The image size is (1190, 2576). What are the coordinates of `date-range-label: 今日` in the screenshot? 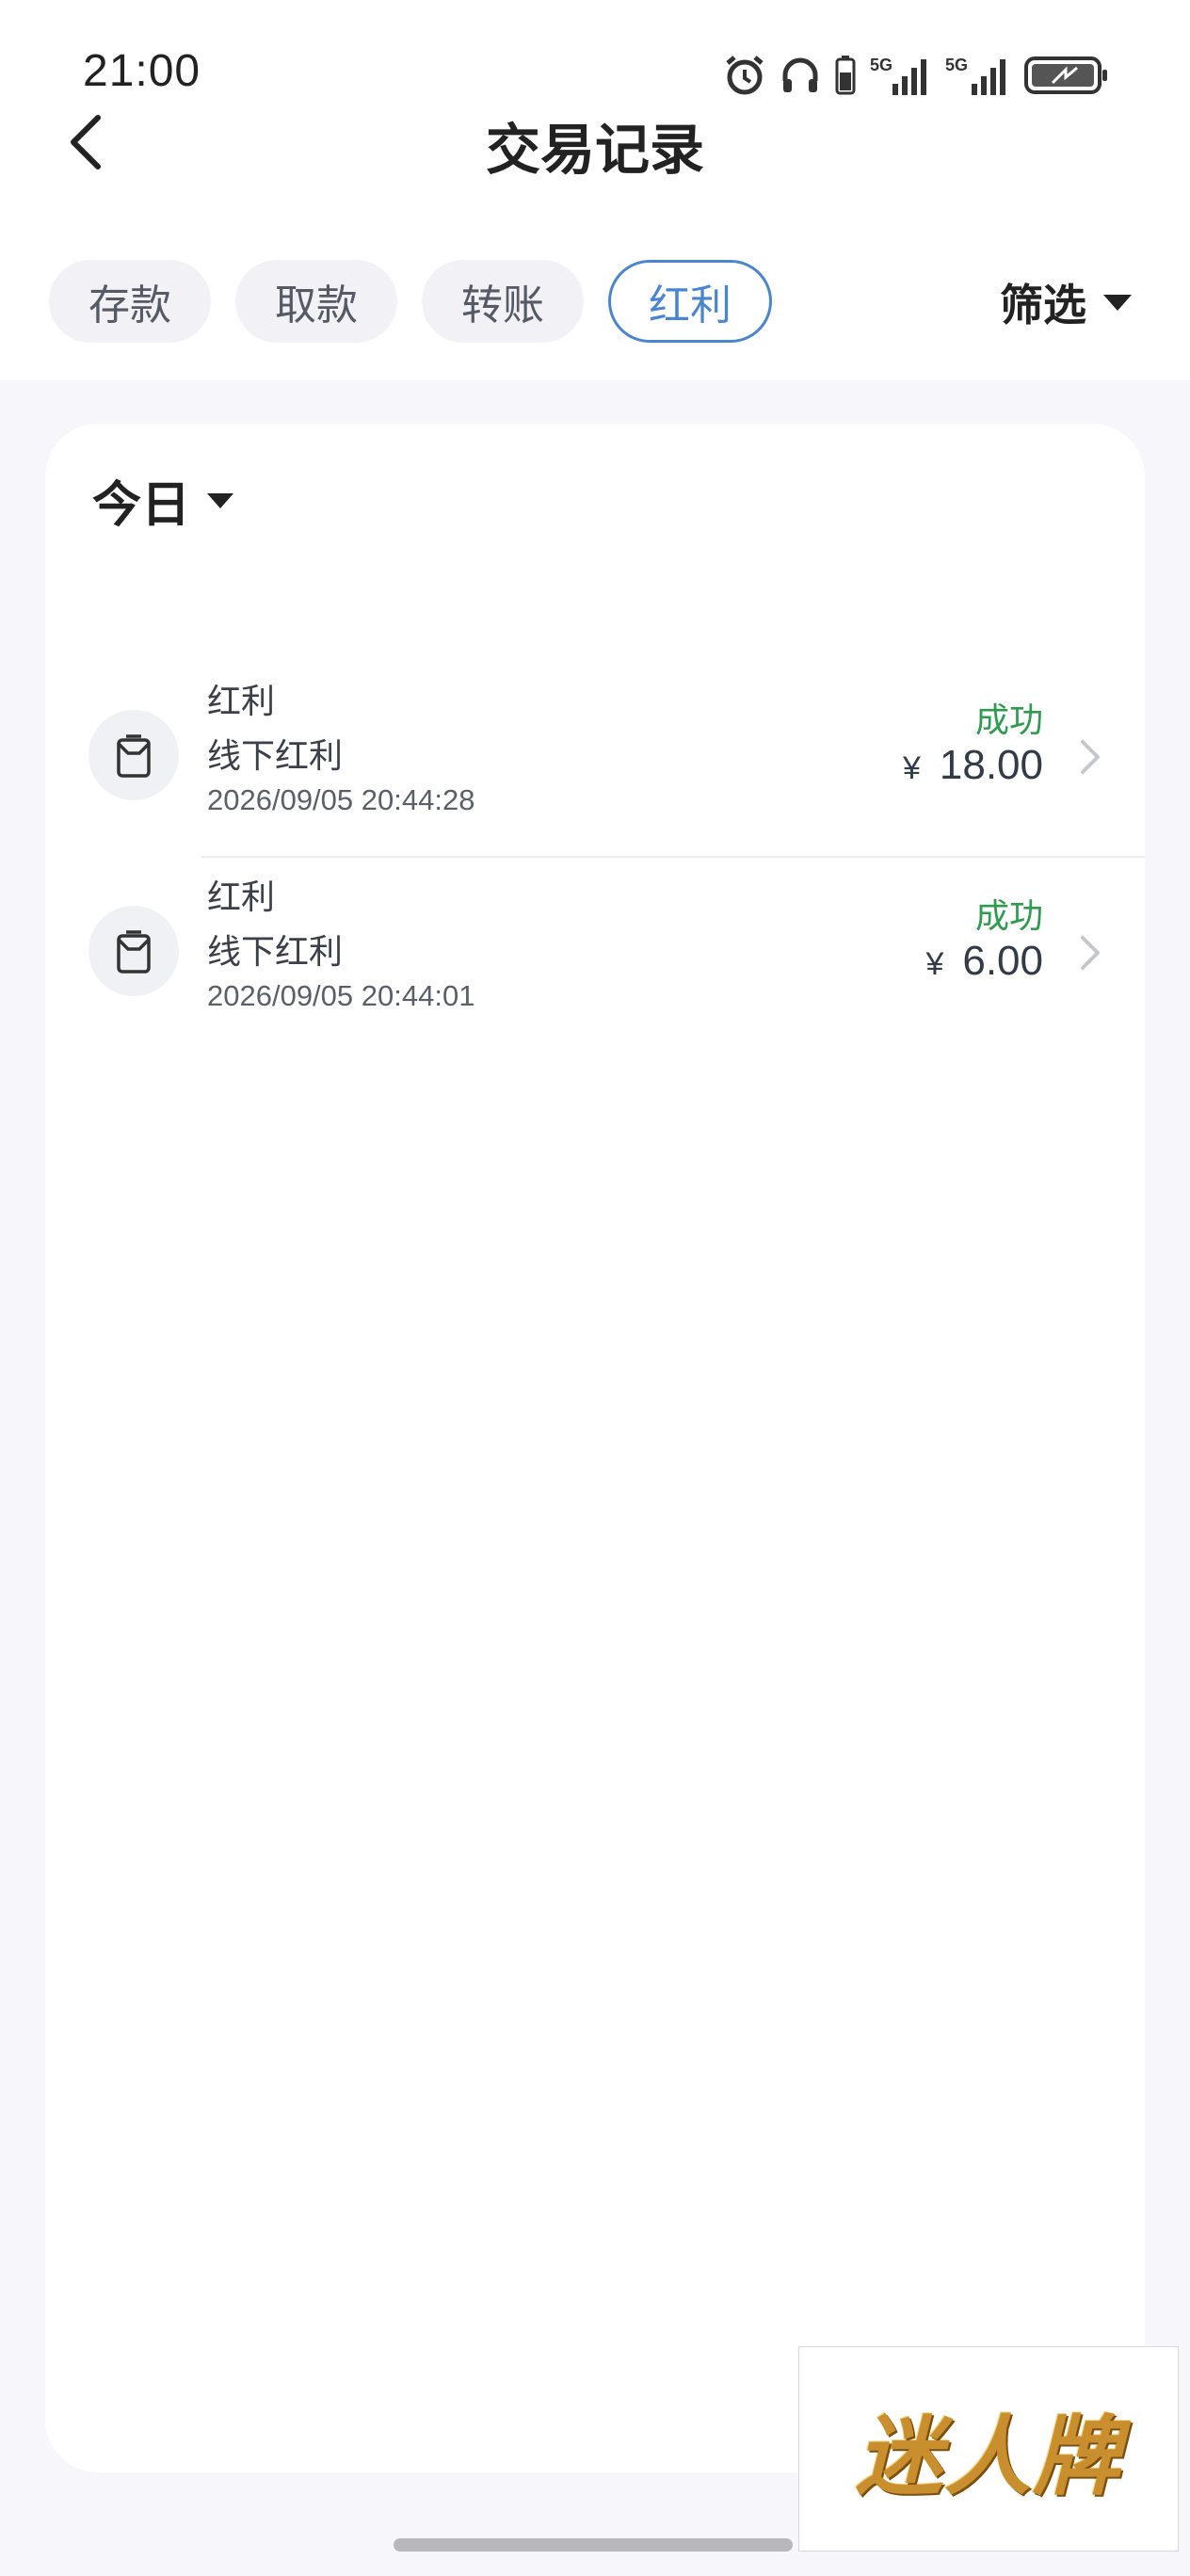 It's located at (141, 505).